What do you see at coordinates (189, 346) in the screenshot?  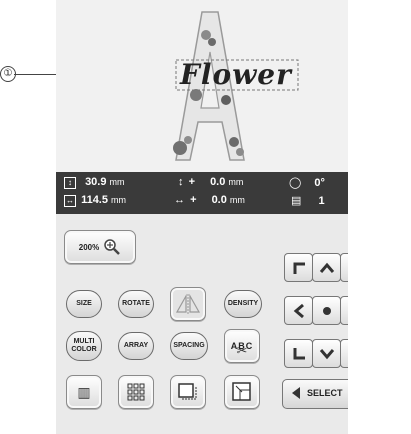 I see `spacing-button: SPACING` at bounding box center [189, 346].